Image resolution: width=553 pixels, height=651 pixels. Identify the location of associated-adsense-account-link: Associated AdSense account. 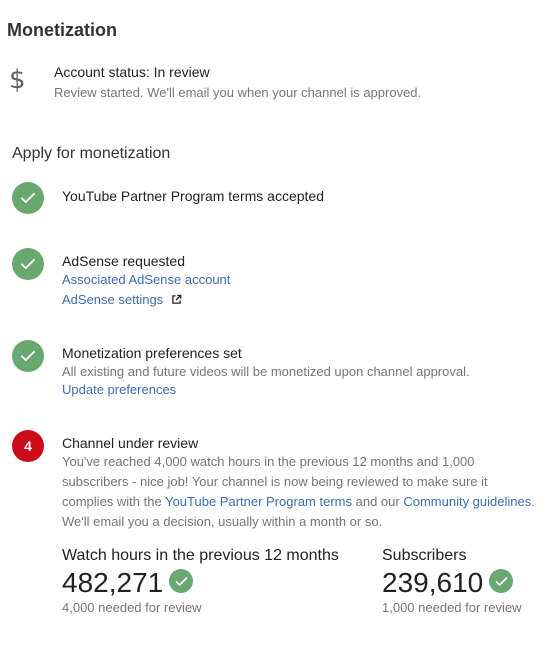
(146, 279).